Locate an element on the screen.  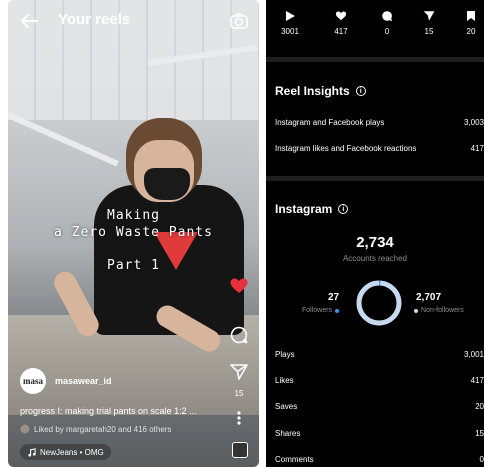
non-followers-label: Non-followers is located at coordinates (442, 310).